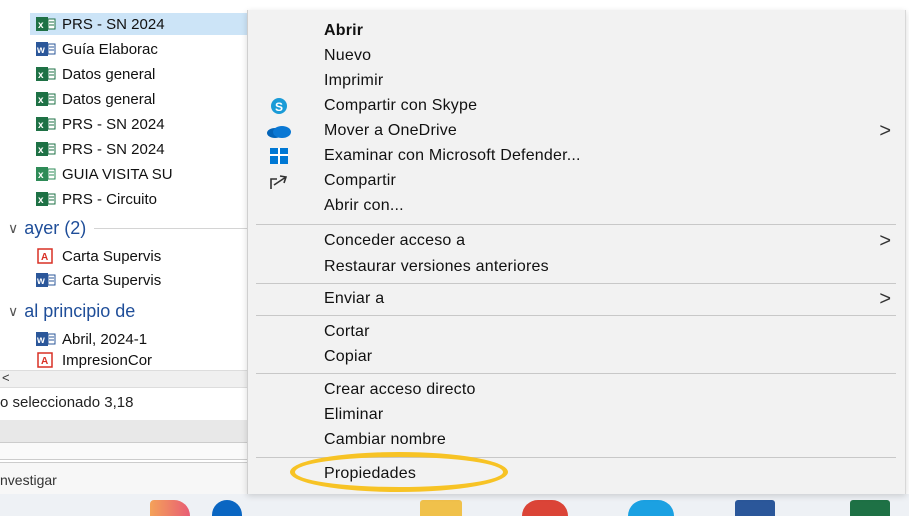 The width and height of the screenshot is (909, 516). What do you see at coordinates (576, 440) in the screenshot?
I see `menu-item-cambiar-nombre: Cambiar nombre` at bounding box center [576, 440].